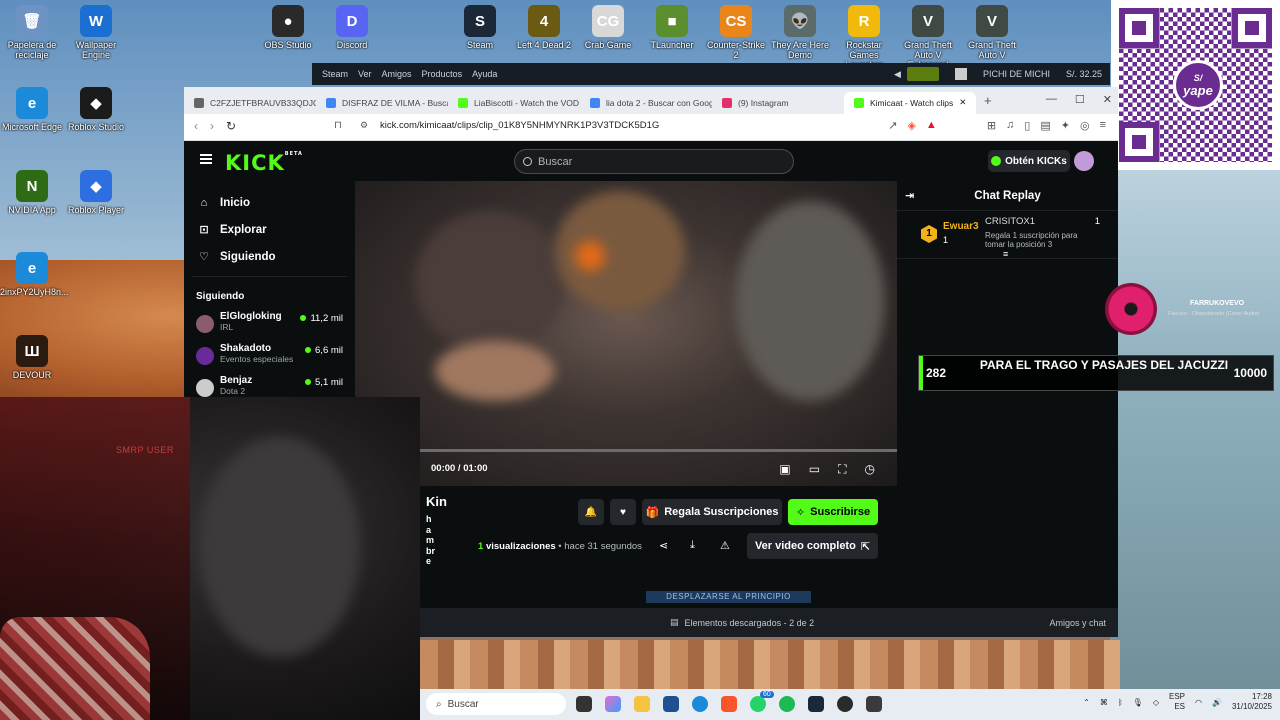 The height and width of the screenshot is (720, 1280). Describe the element at coordinates (874, 704) in the screenshot. I see `app-icon` at that location.